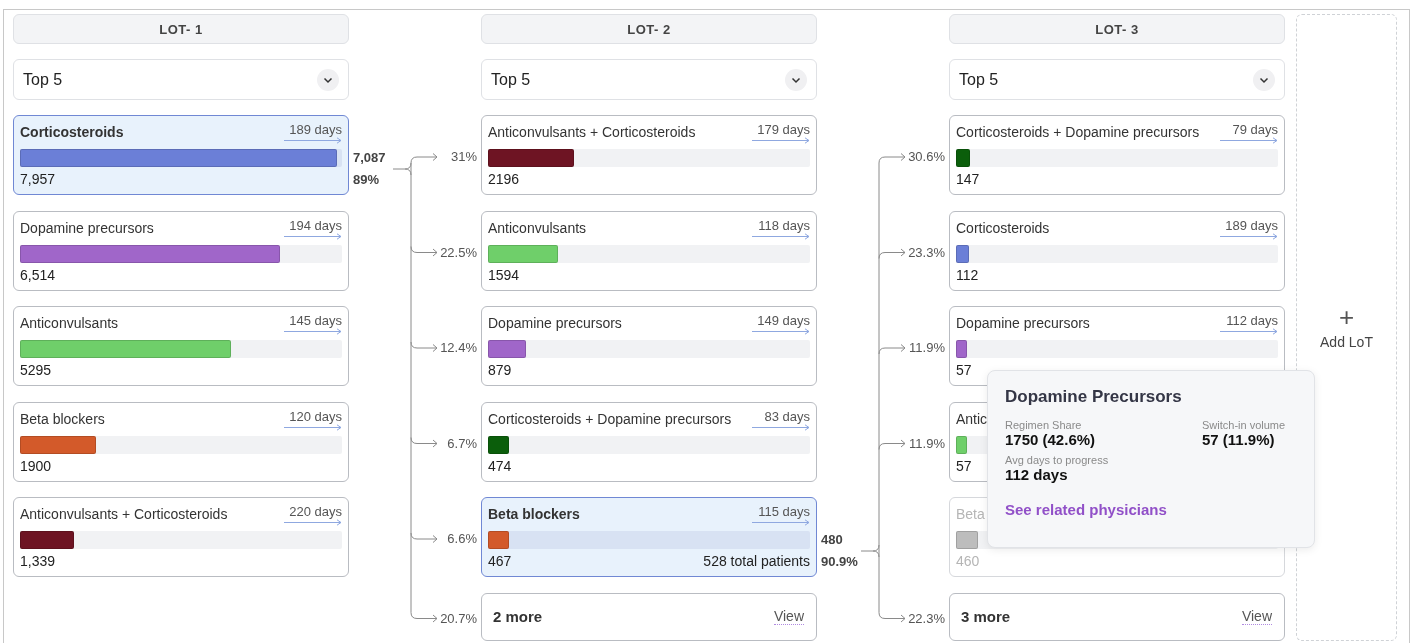  Describe the element at coordinates (181, 29) in the screenshot. I see `lot-header: LOT- 1` at that location.